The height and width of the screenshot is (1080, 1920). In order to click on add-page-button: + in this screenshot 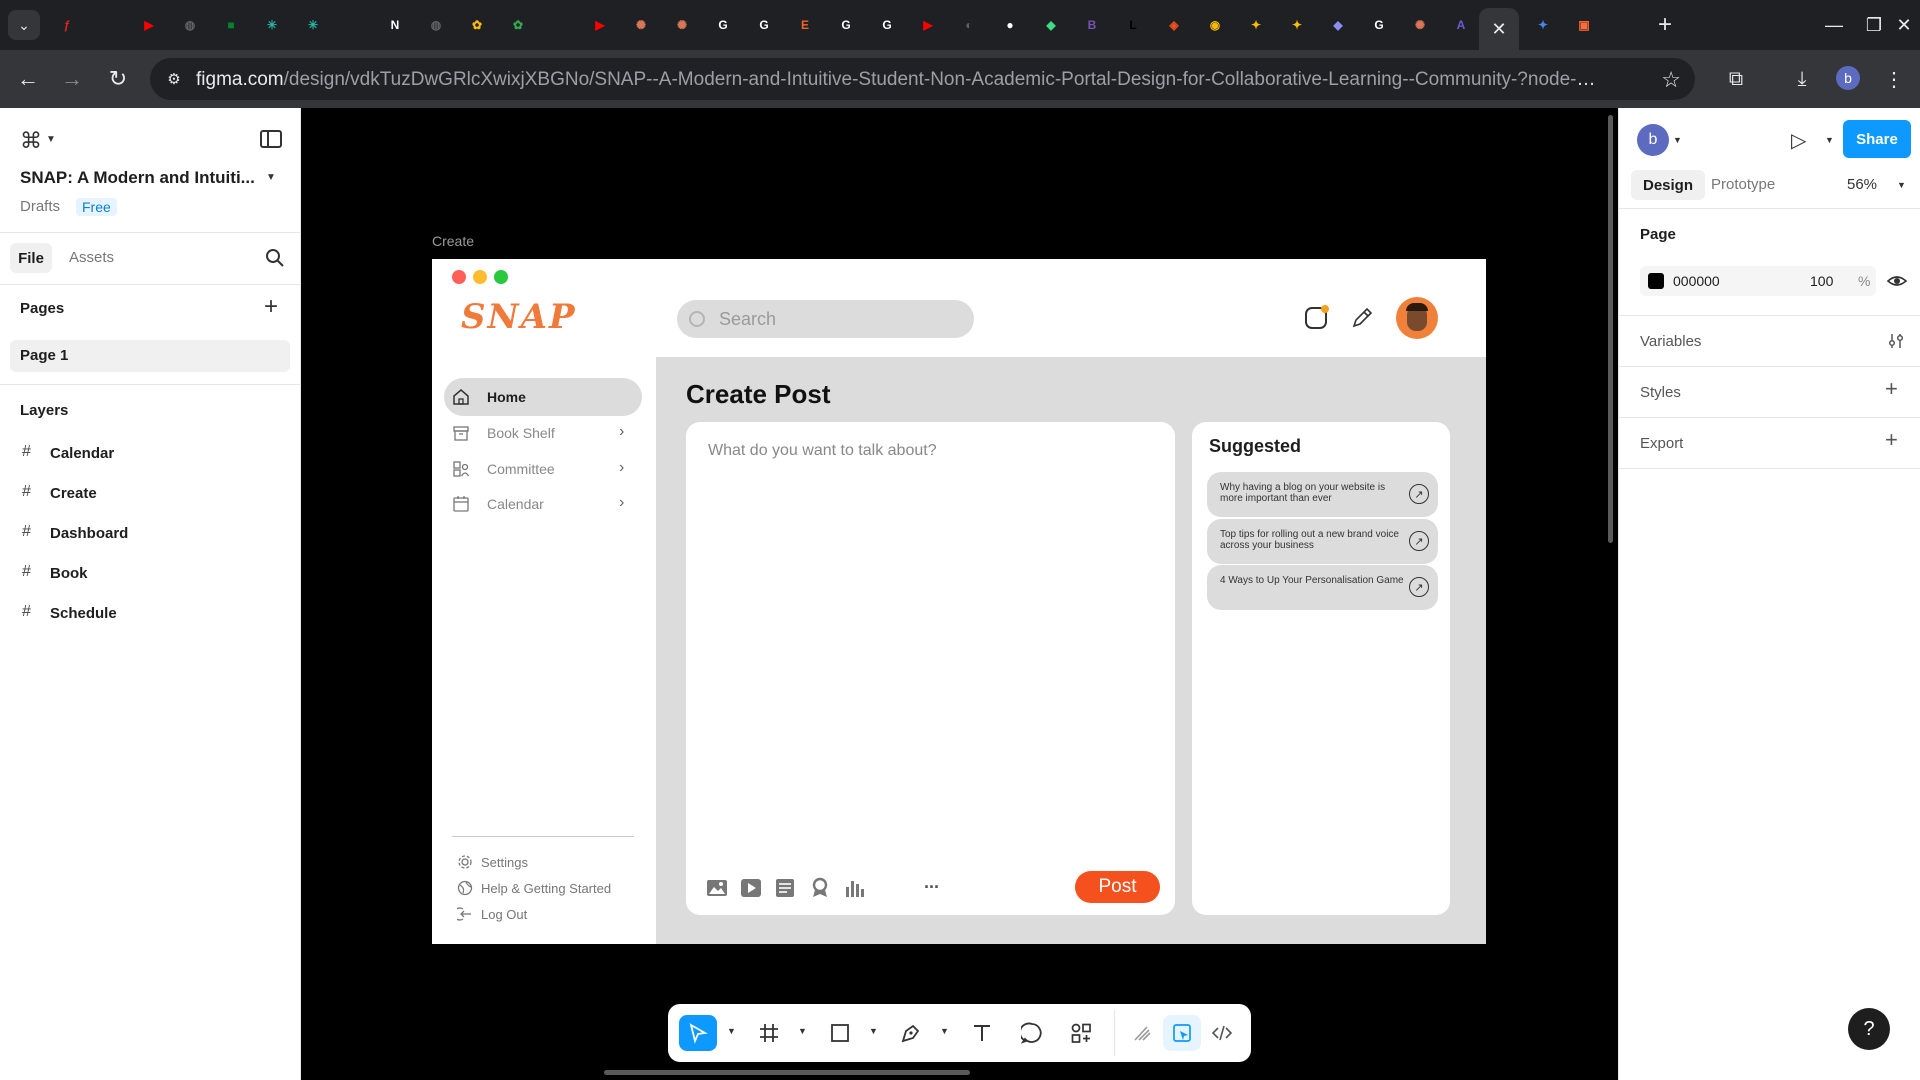, I will do `click(271, 307)`.